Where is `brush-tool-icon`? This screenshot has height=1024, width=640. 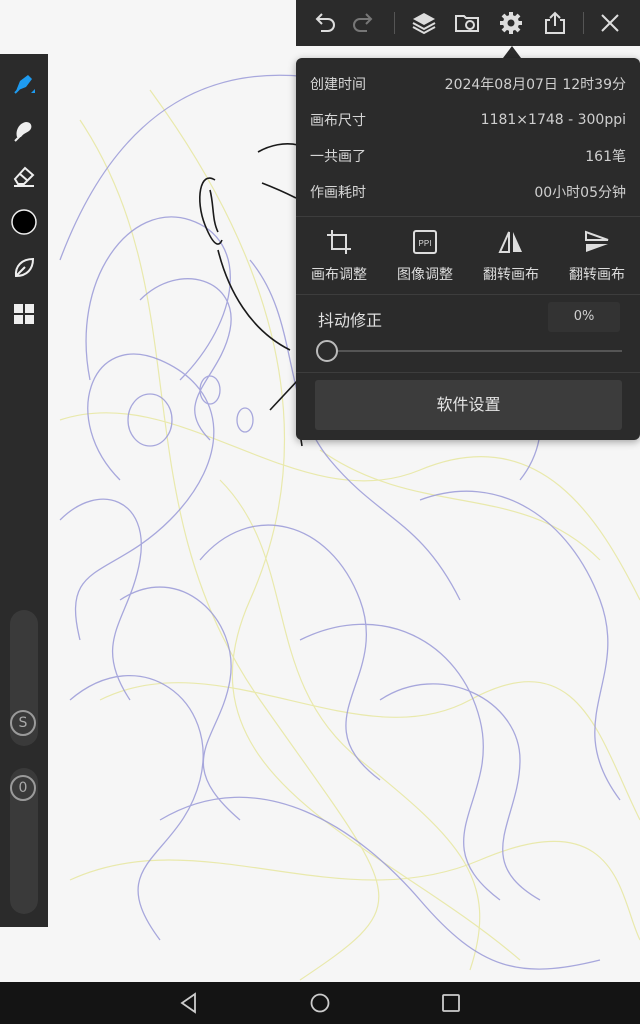
brush-tool-icon is located at coordinates (24, 84).